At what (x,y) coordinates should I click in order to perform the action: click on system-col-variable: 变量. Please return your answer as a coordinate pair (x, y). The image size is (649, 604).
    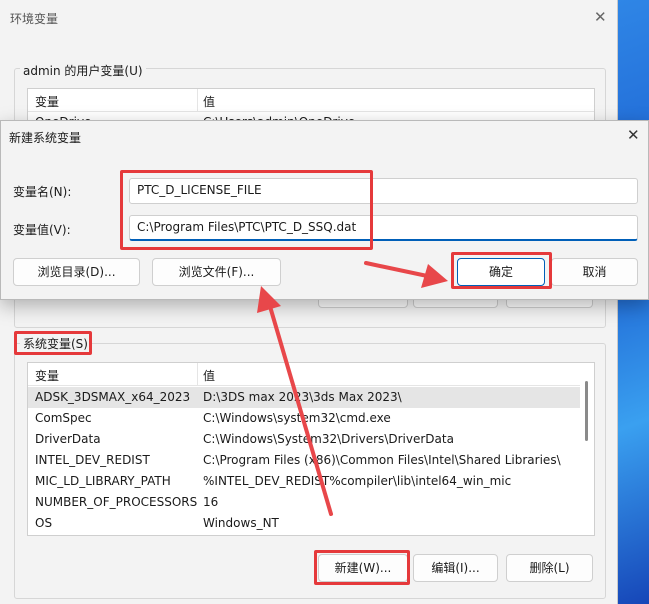
    Looking at the image, I should click on (47, 375).